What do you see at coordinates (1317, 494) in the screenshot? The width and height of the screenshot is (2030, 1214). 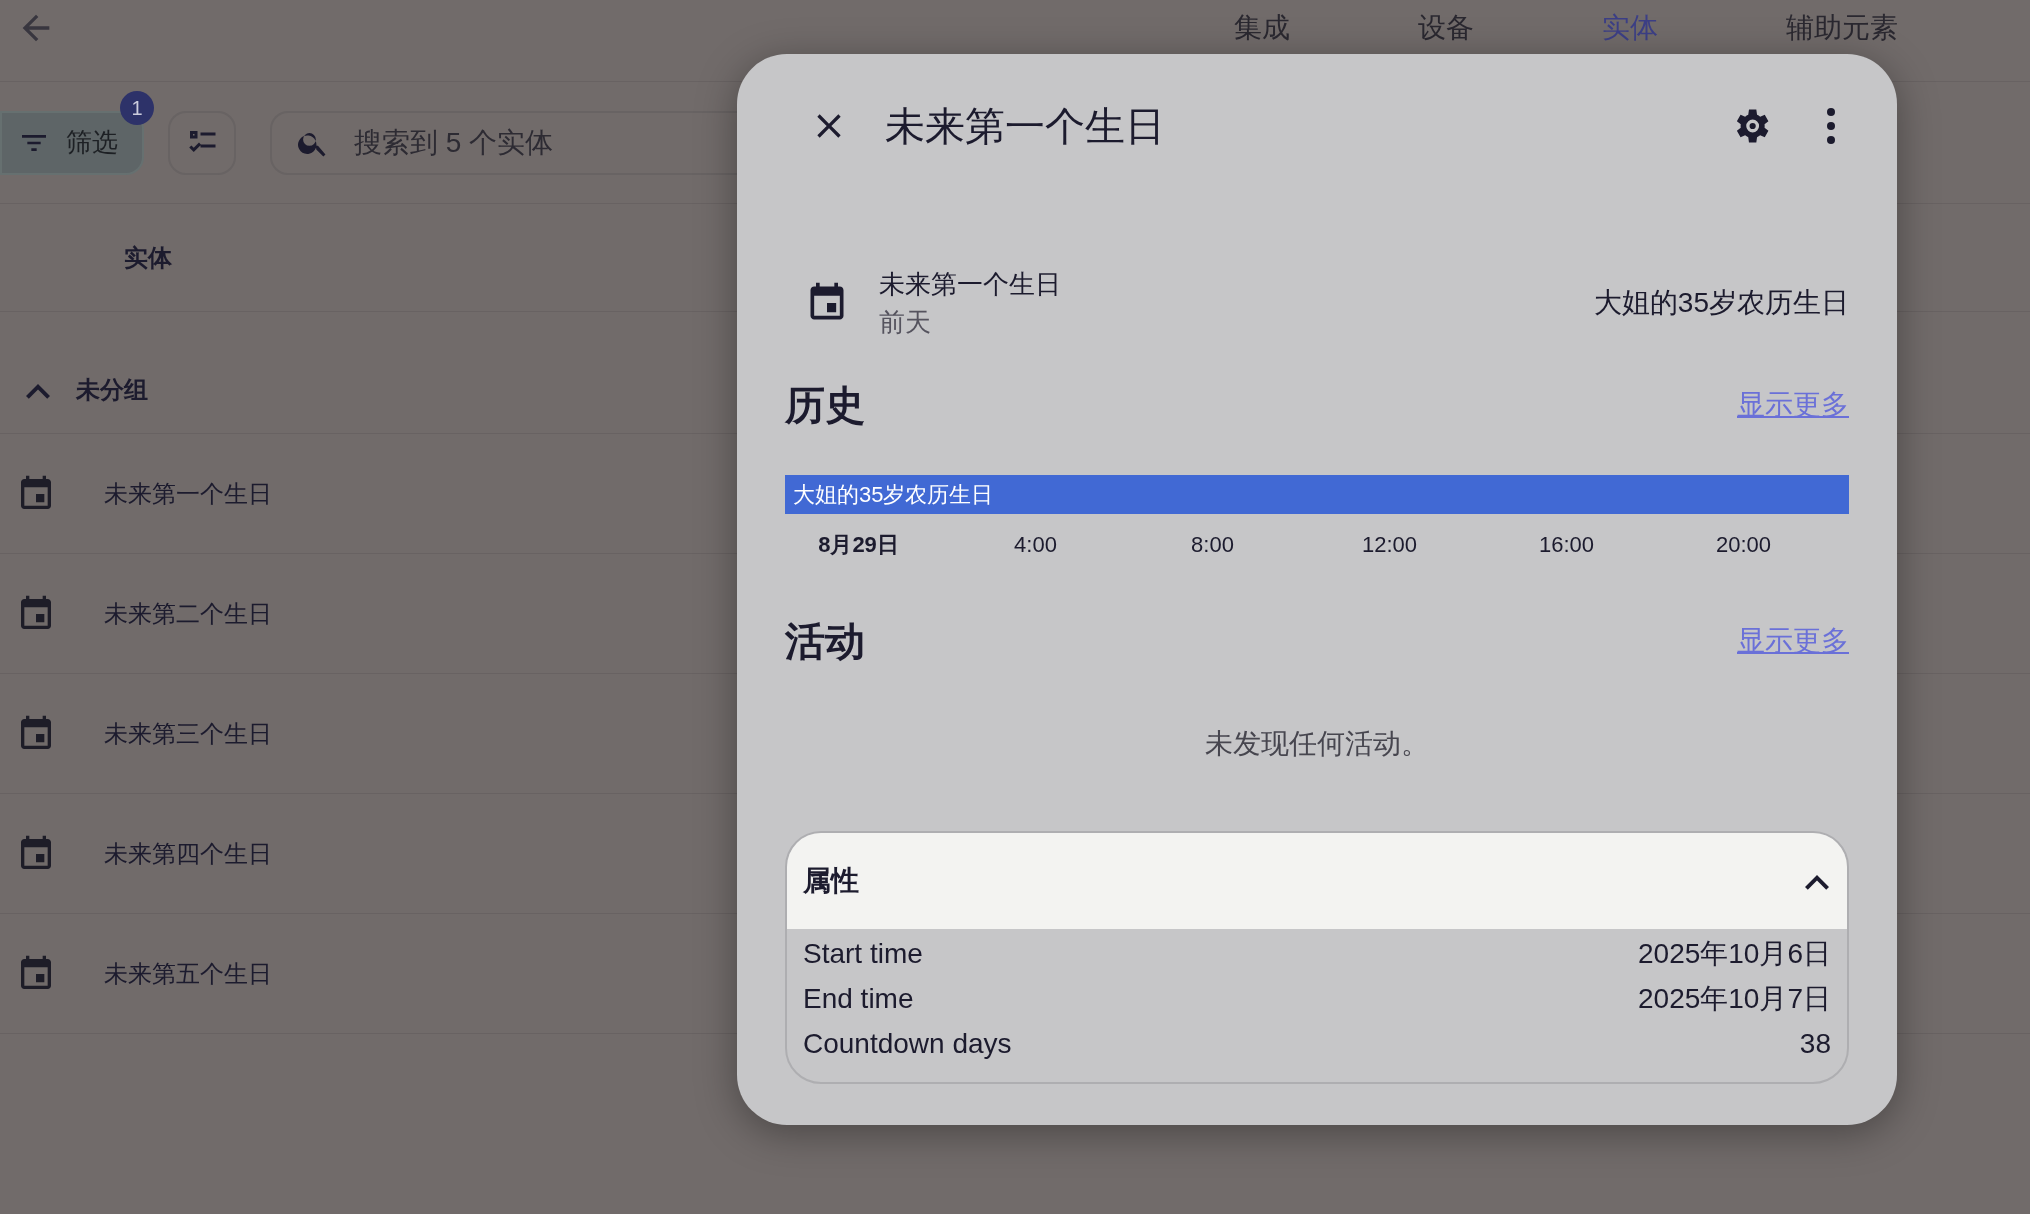 I see `timeline-bar: 大姐的35岁农历生日` at bounding box center [1317, 494].